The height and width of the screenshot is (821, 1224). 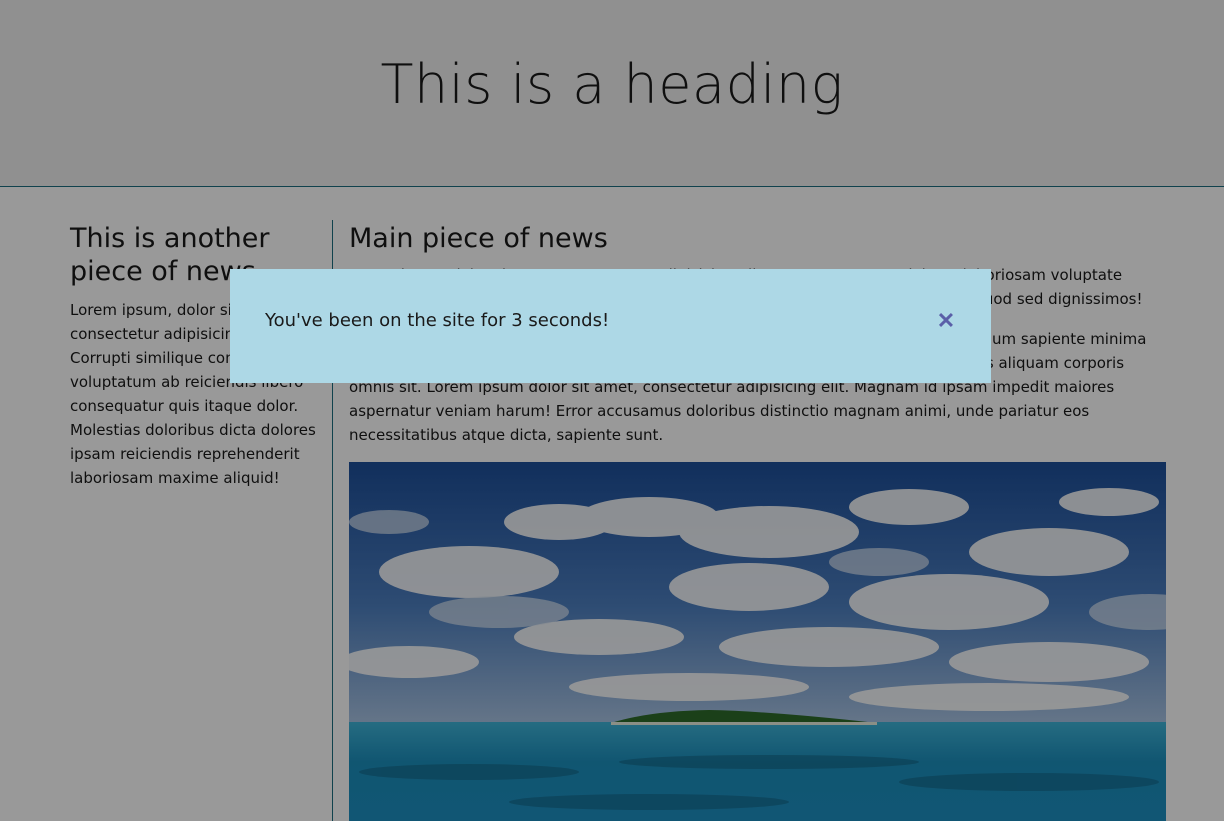 I want to click on close-button: ✕, so click(x=946, y=321).